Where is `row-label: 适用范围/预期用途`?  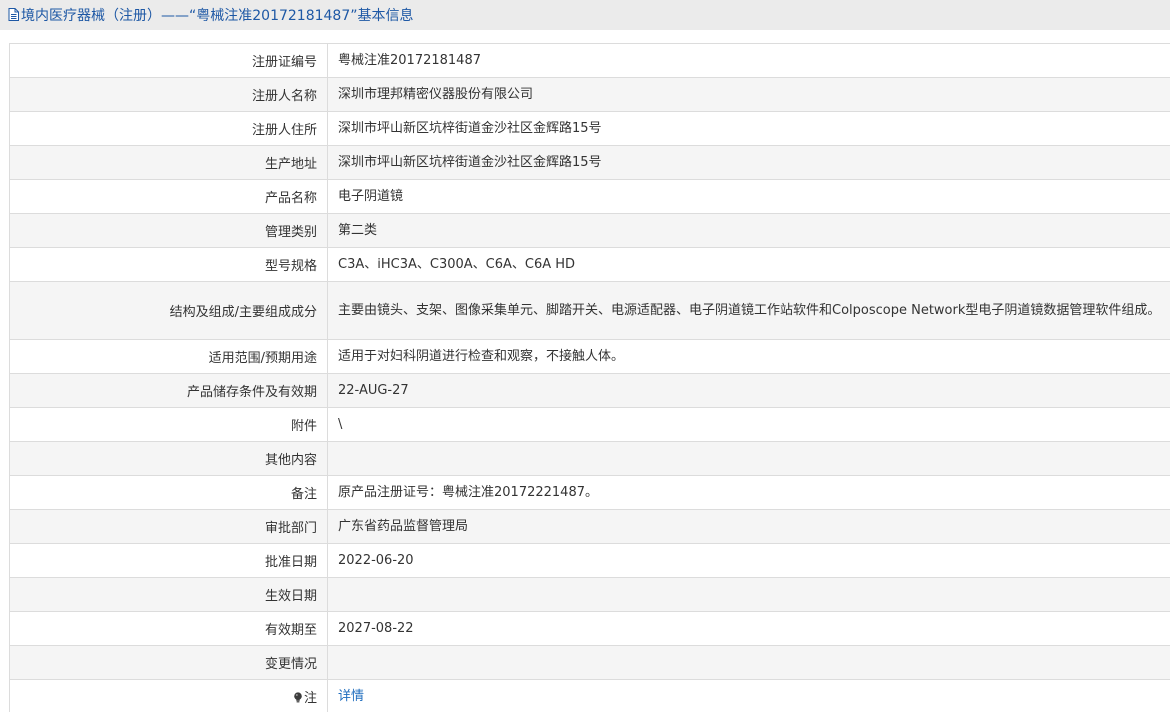 row-label: 适用范围/预期用途 is located at coordinates (168, 356).